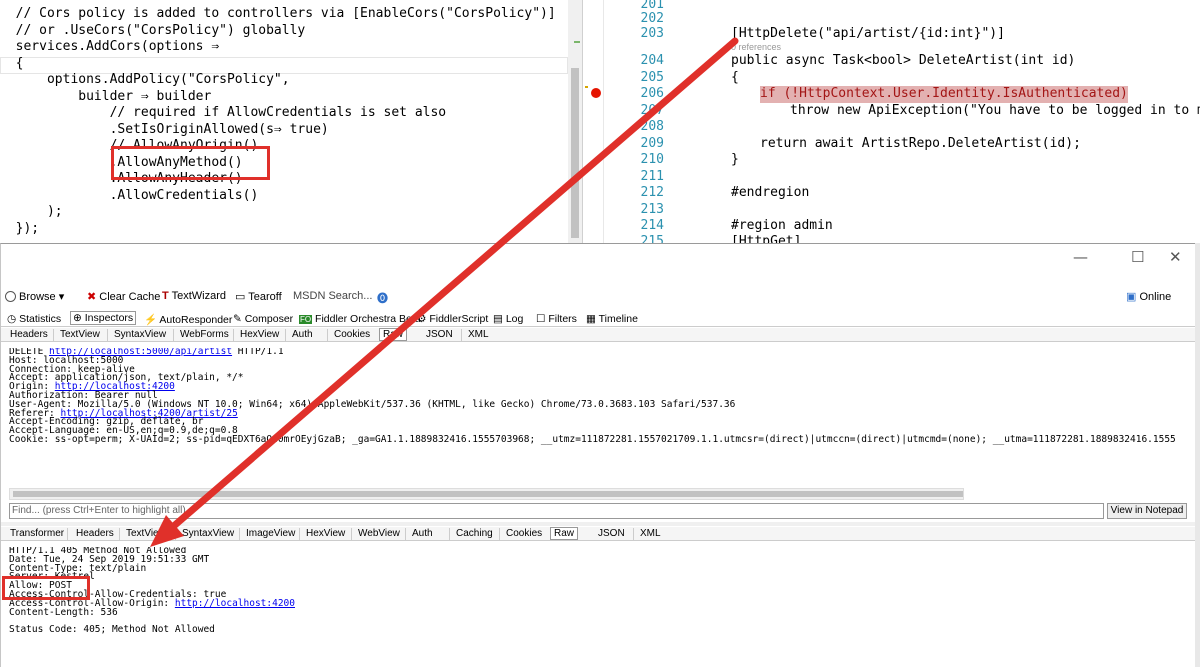 The height and width of the screenshot is (668, 1200). Describe the element at coordinates (652, 60) in the screenshot. I see `line-number: 204` at that location.